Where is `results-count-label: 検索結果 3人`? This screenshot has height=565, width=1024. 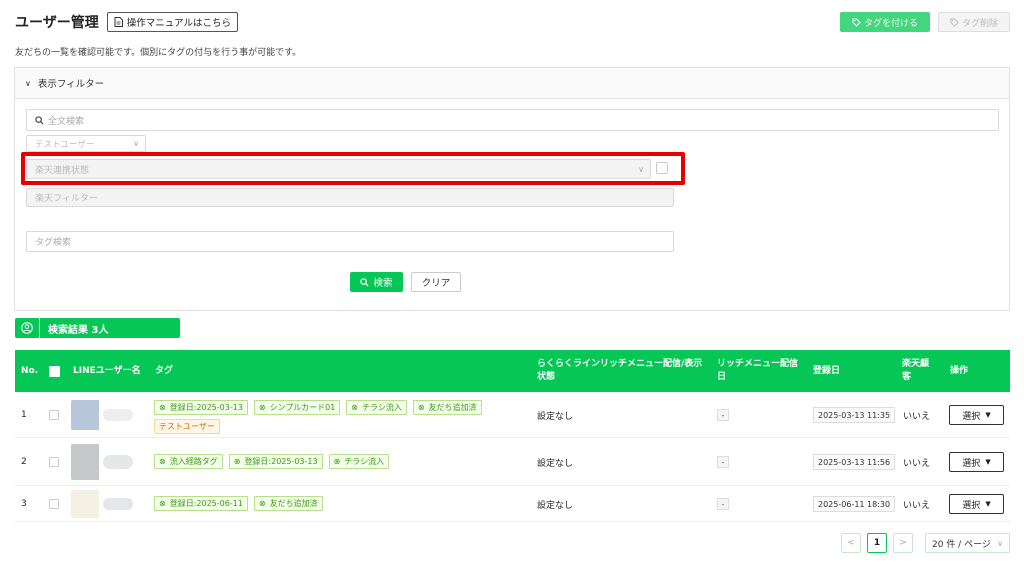
results-count-label: 検索結果 3人 is located at coordinates (78, 330).